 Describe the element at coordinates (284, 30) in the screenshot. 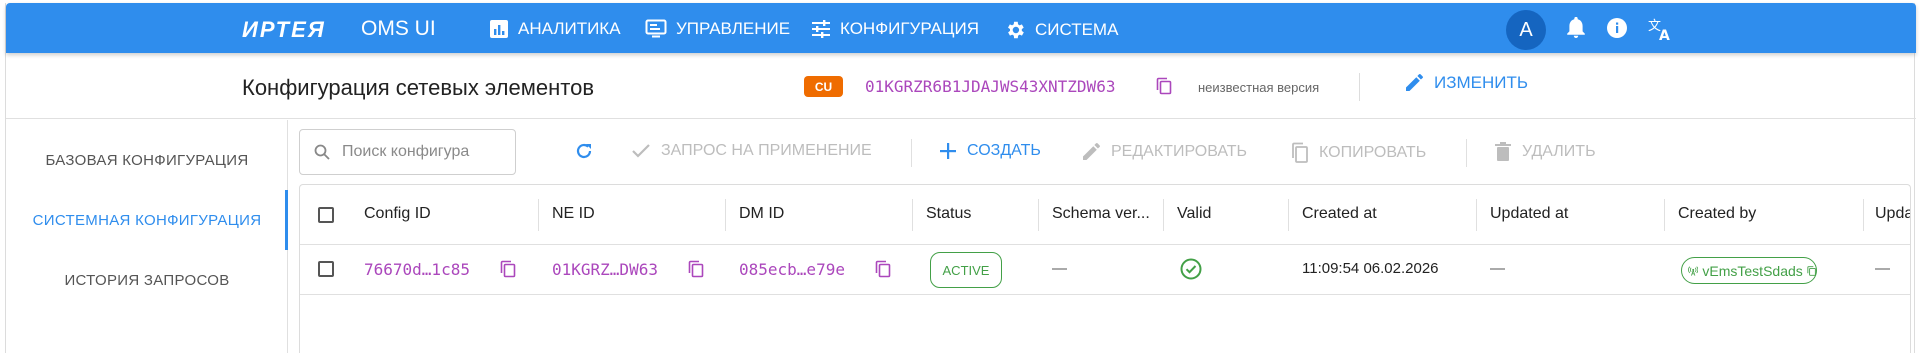

I see `brand-logo: ИРТЕЯ` at that location.